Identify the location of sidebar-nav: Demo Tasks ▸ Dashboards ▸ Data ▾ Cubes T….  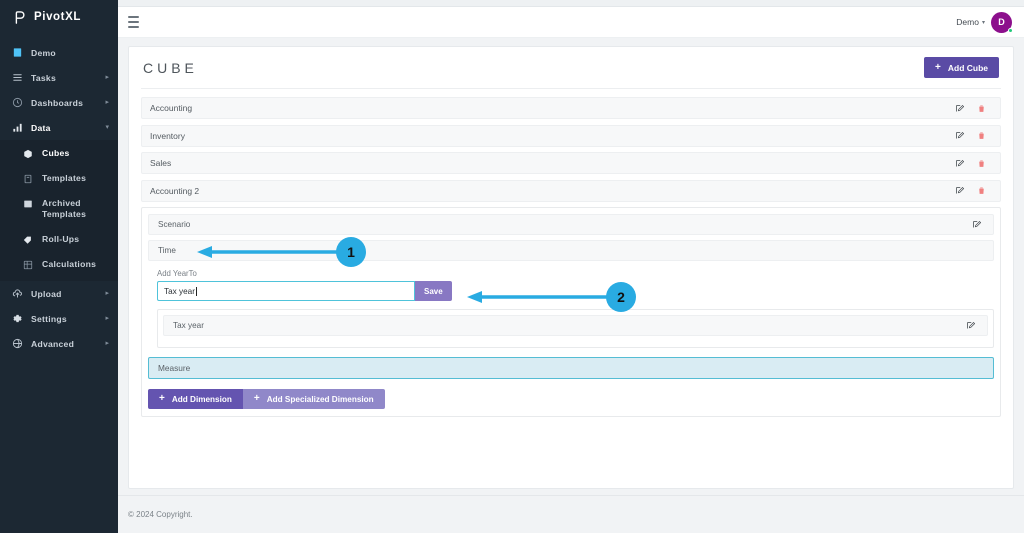
(59, 195).